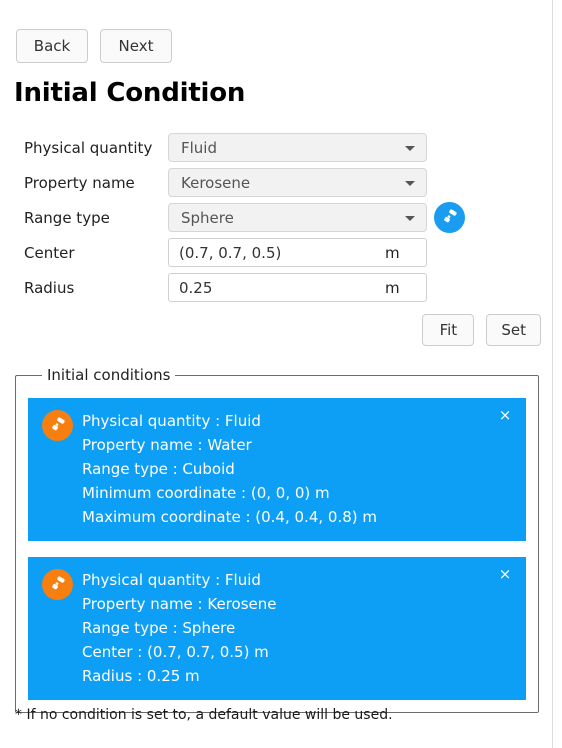 The height and width of the screenshot is (748, 562). I want to click on form-actions: Fit Set, so click(270, 330).